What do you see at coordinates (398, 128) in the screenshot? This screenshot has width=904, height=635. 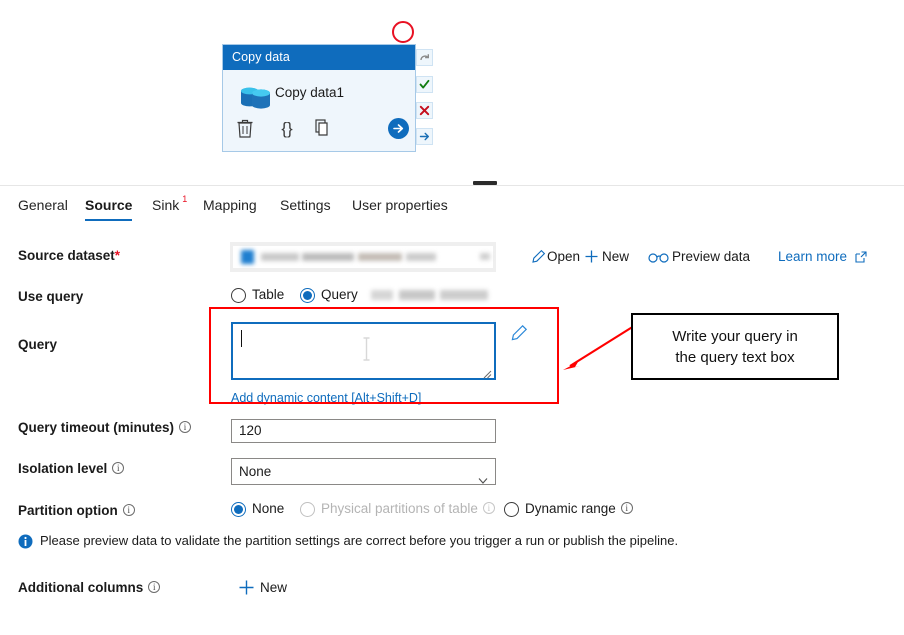 I see `run-icon` at bounding box center [398, 128].